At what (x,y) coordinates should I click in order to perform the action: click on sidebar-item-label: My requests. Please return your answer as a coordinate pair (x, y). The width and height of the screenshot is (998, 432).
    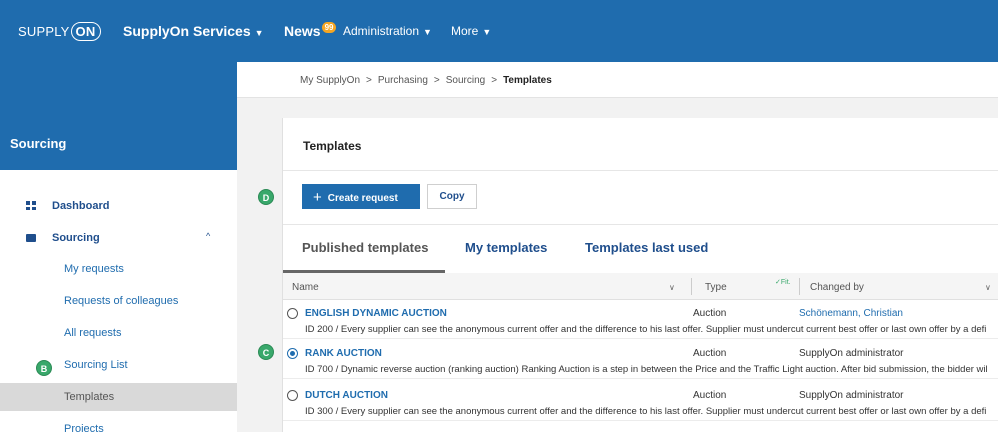
    Looking at the image, I should click on (94, 269).